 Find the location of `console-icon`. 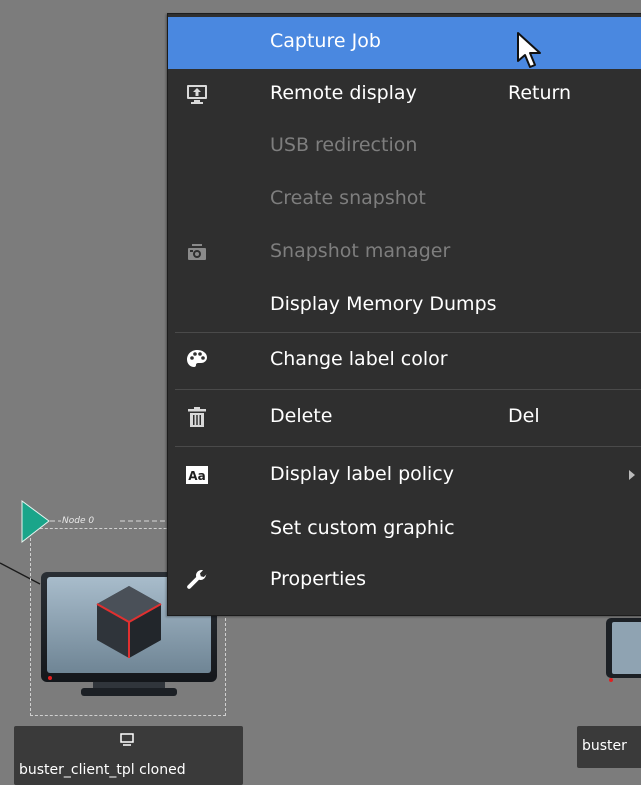

console-icon is located at coordinates (127, 739).